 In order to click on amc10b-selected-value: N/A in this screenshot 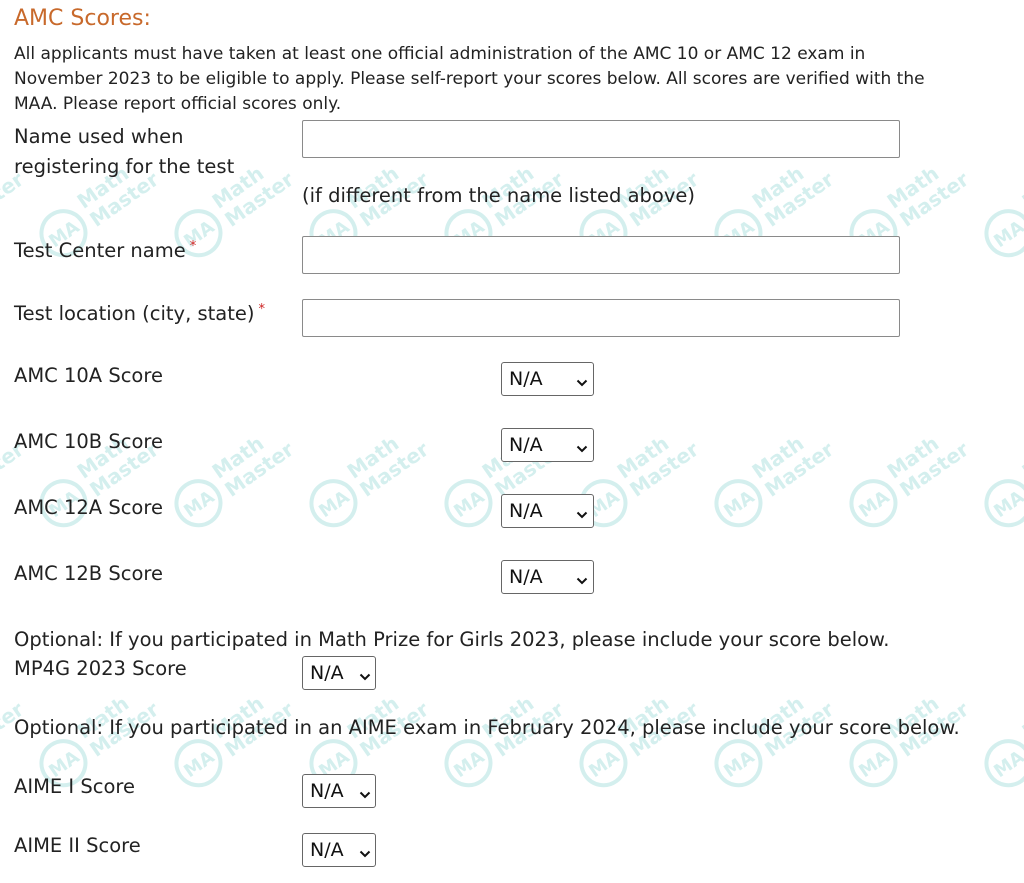, I will do `click(526, 445)`.